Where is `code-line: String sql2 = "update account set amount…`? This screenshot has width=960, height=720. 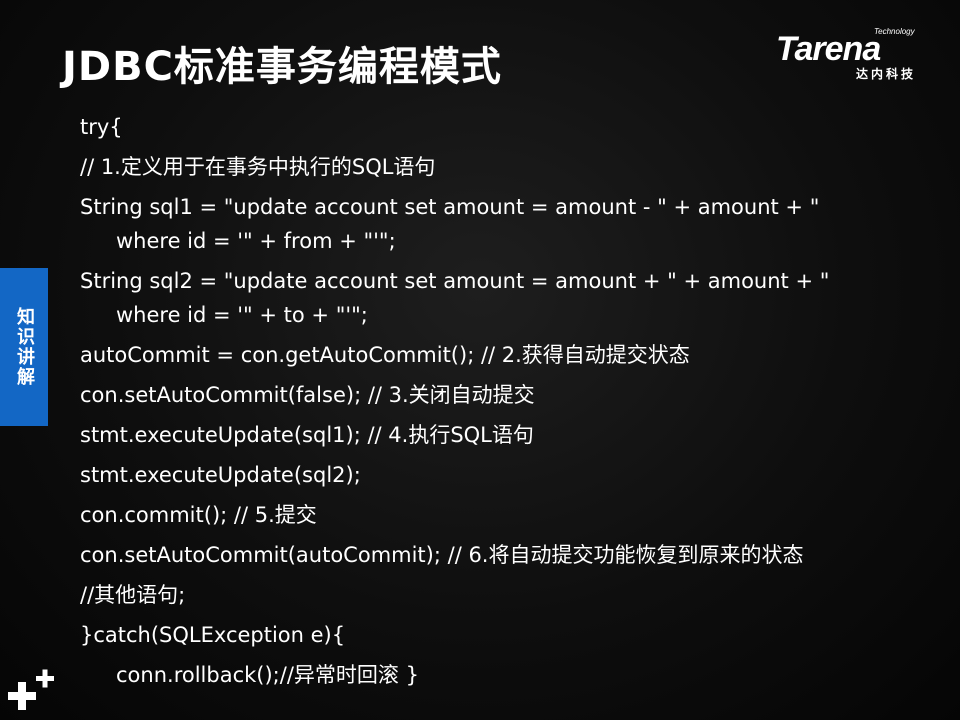 code-line: String sql2 = "update account set amount… is located at coordinates (500, 298).